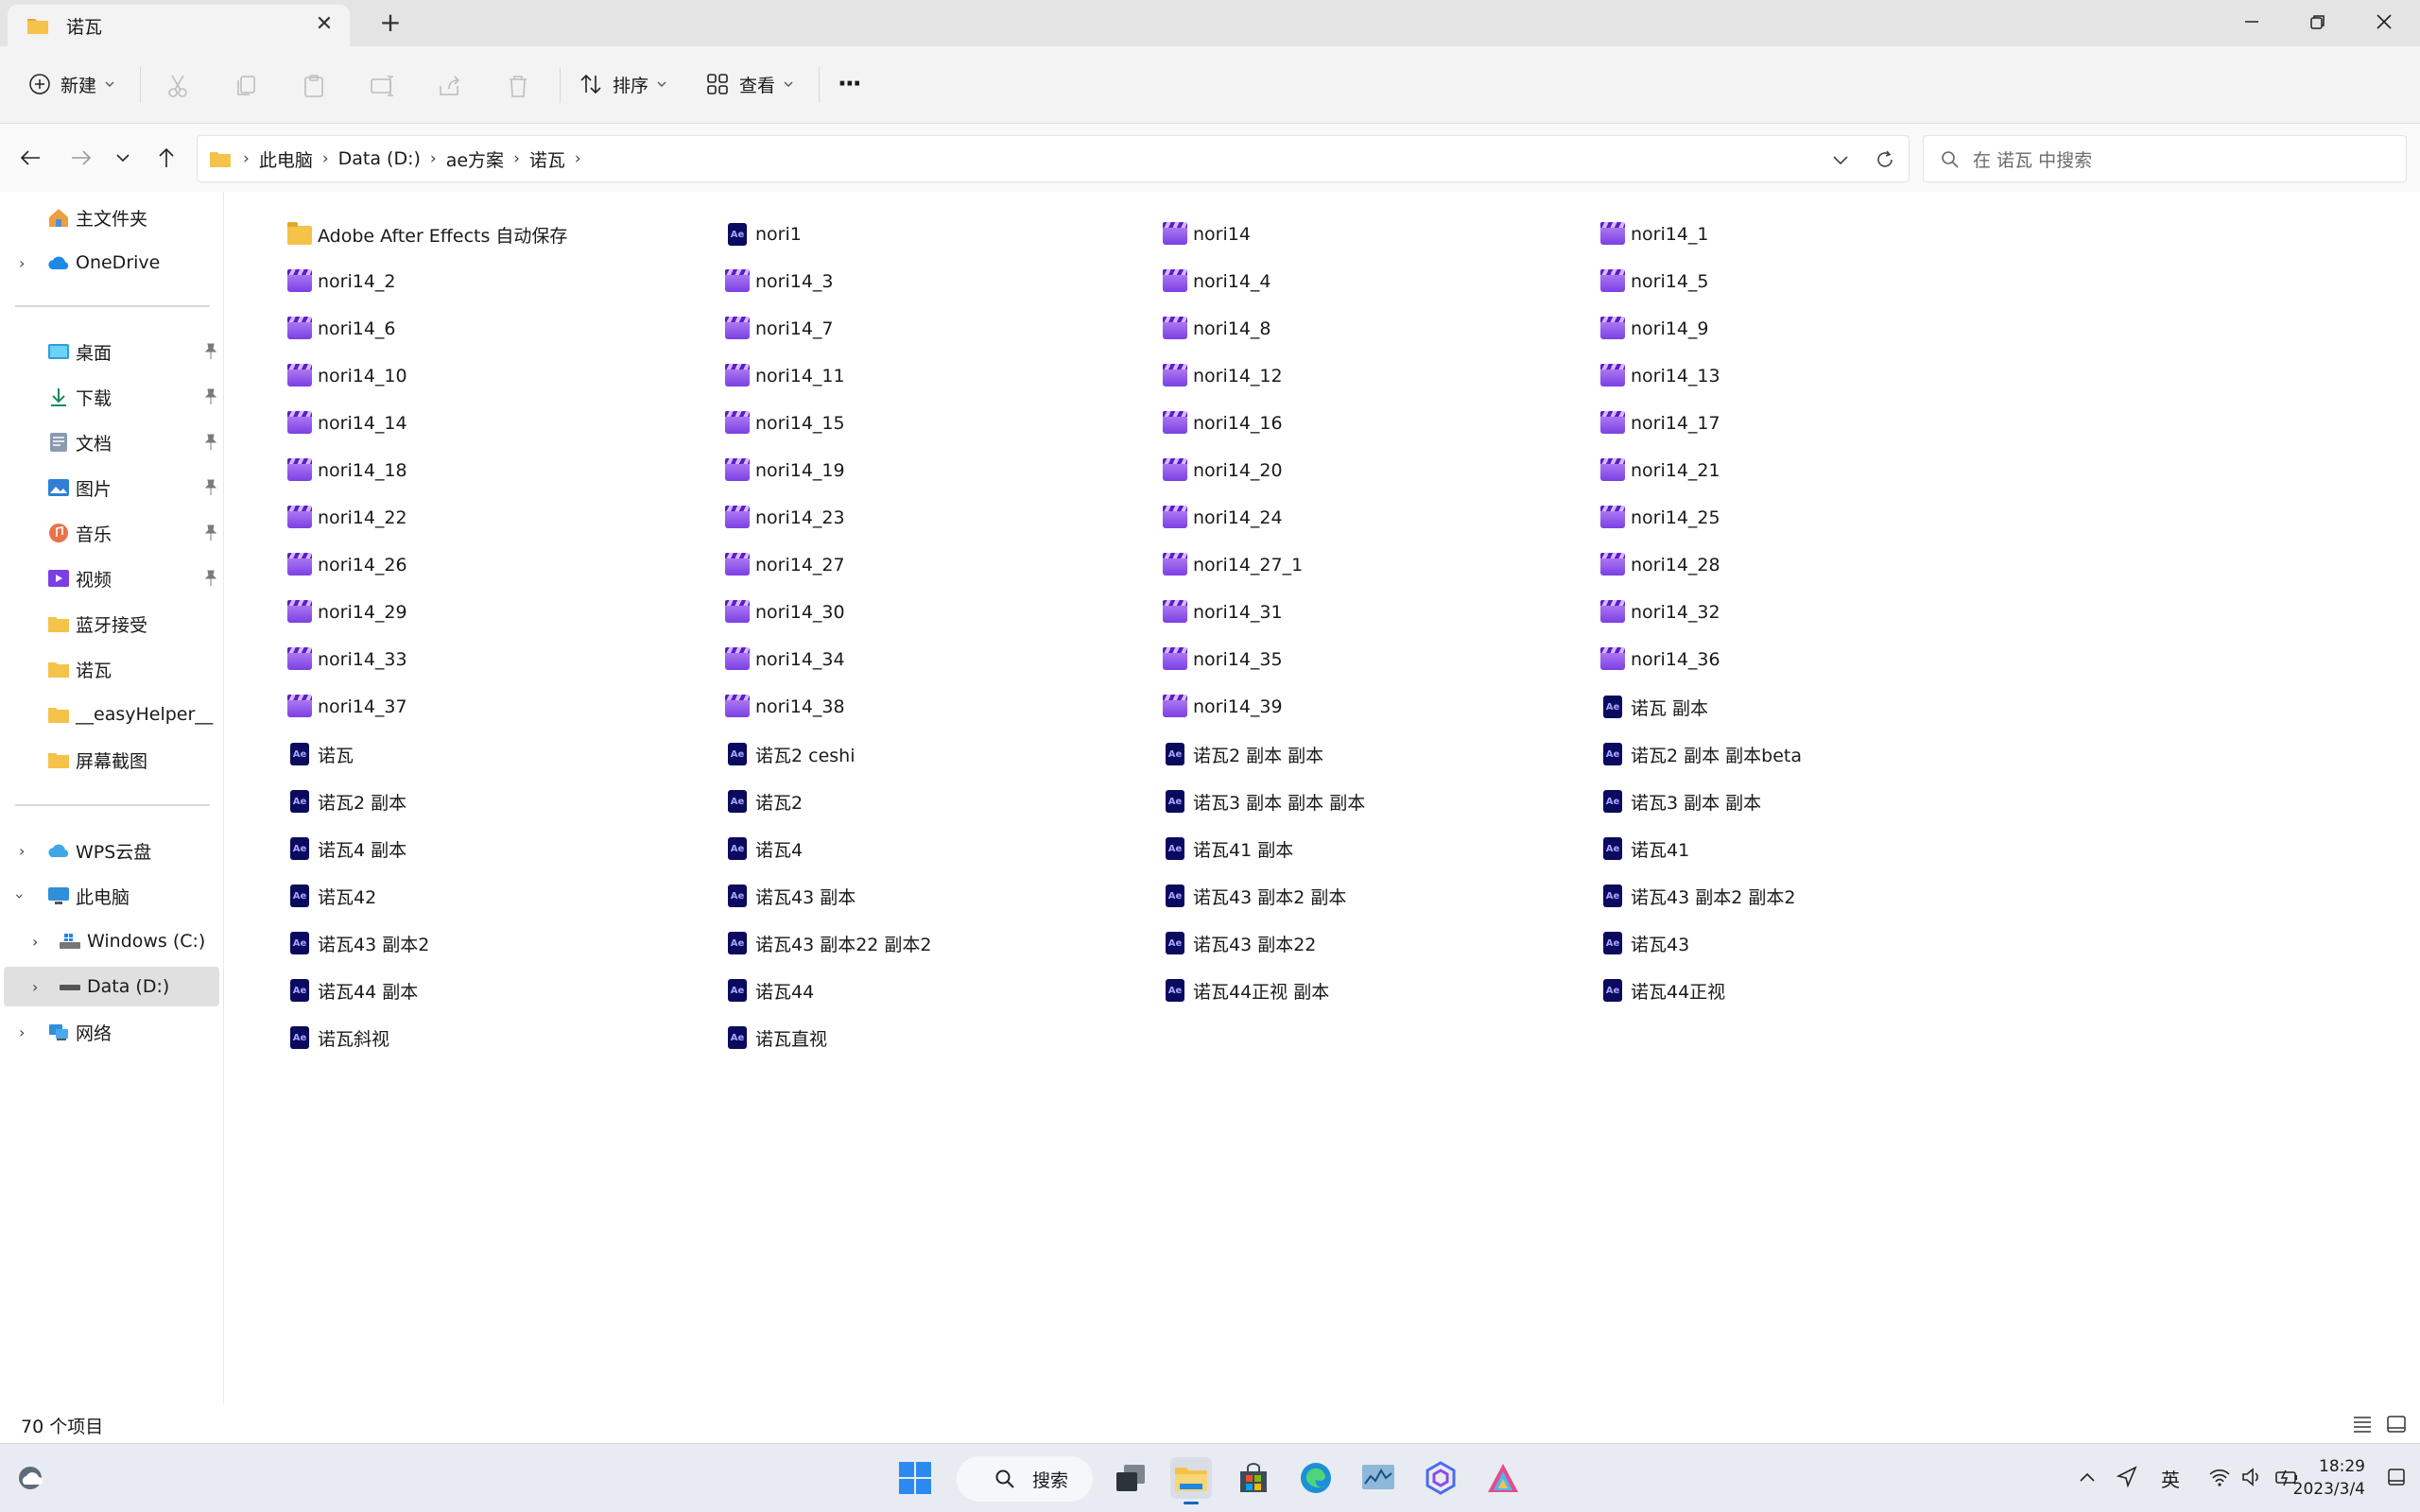  I want to click on triangle-app-button, so click(1503, 1478).